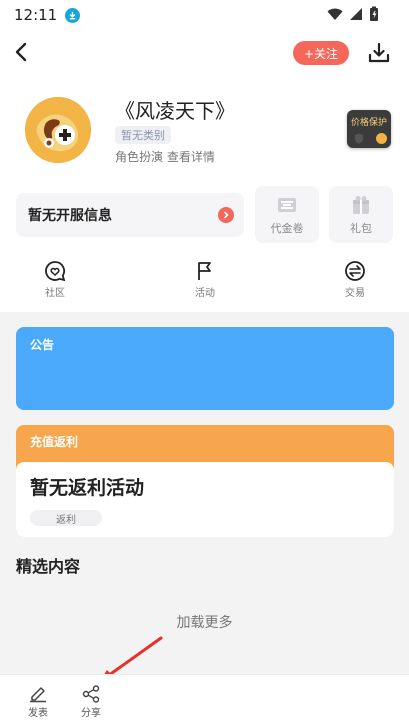 The image size is (409, 720). I want to click on game-title: 《风凌天下》, so click(175, 111).